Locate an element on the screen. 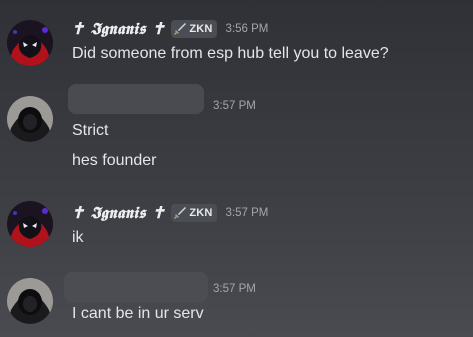  timestamp: 3:56 PM is located at coordinates (247, 29).